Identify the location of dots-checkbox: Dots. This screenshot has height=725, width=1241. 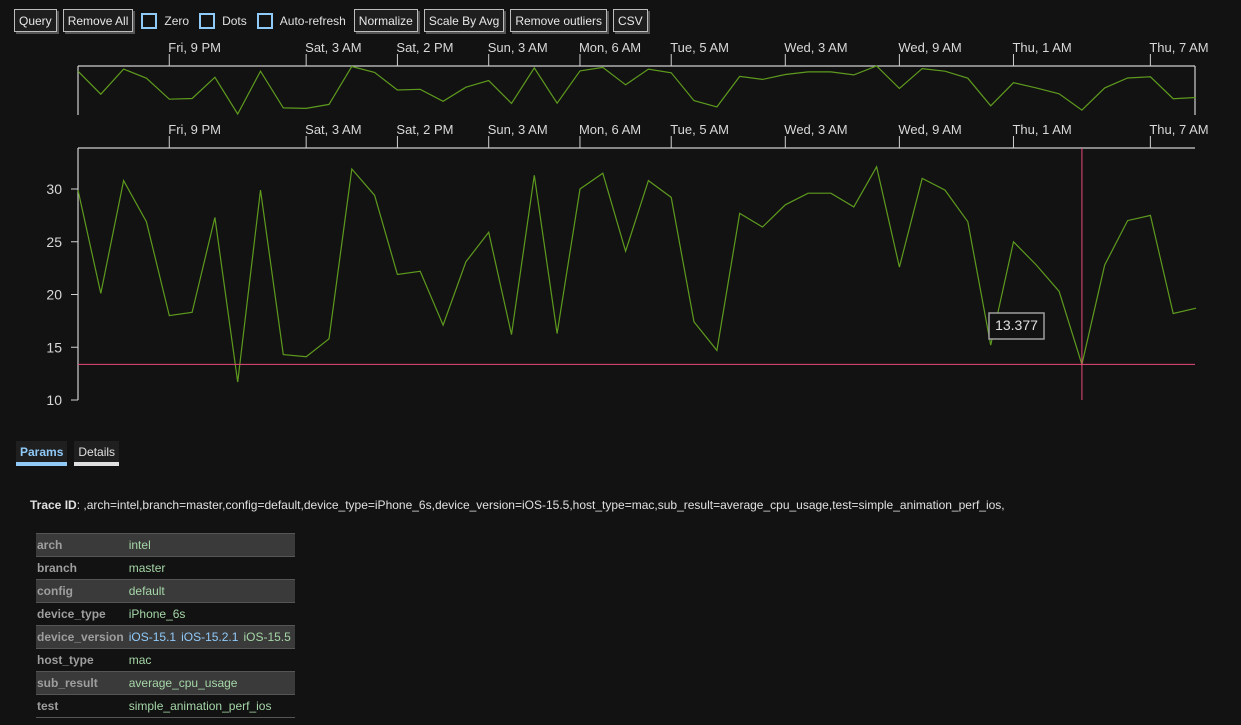
(223, 20).